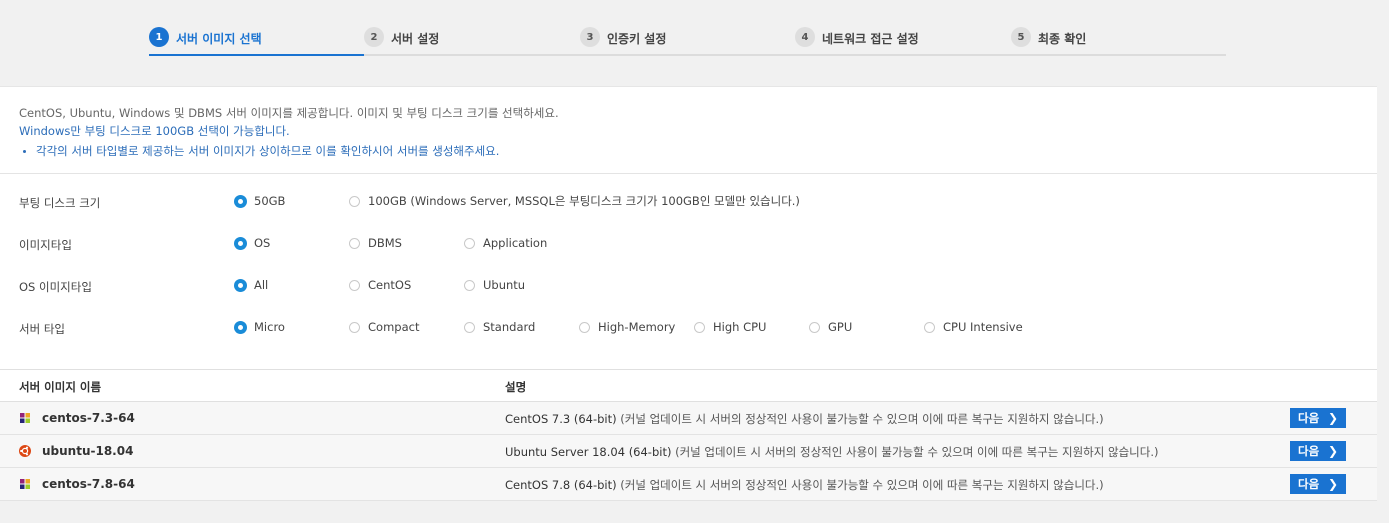  I want to click on radio-50gb: 50GB, so click(259, 201).